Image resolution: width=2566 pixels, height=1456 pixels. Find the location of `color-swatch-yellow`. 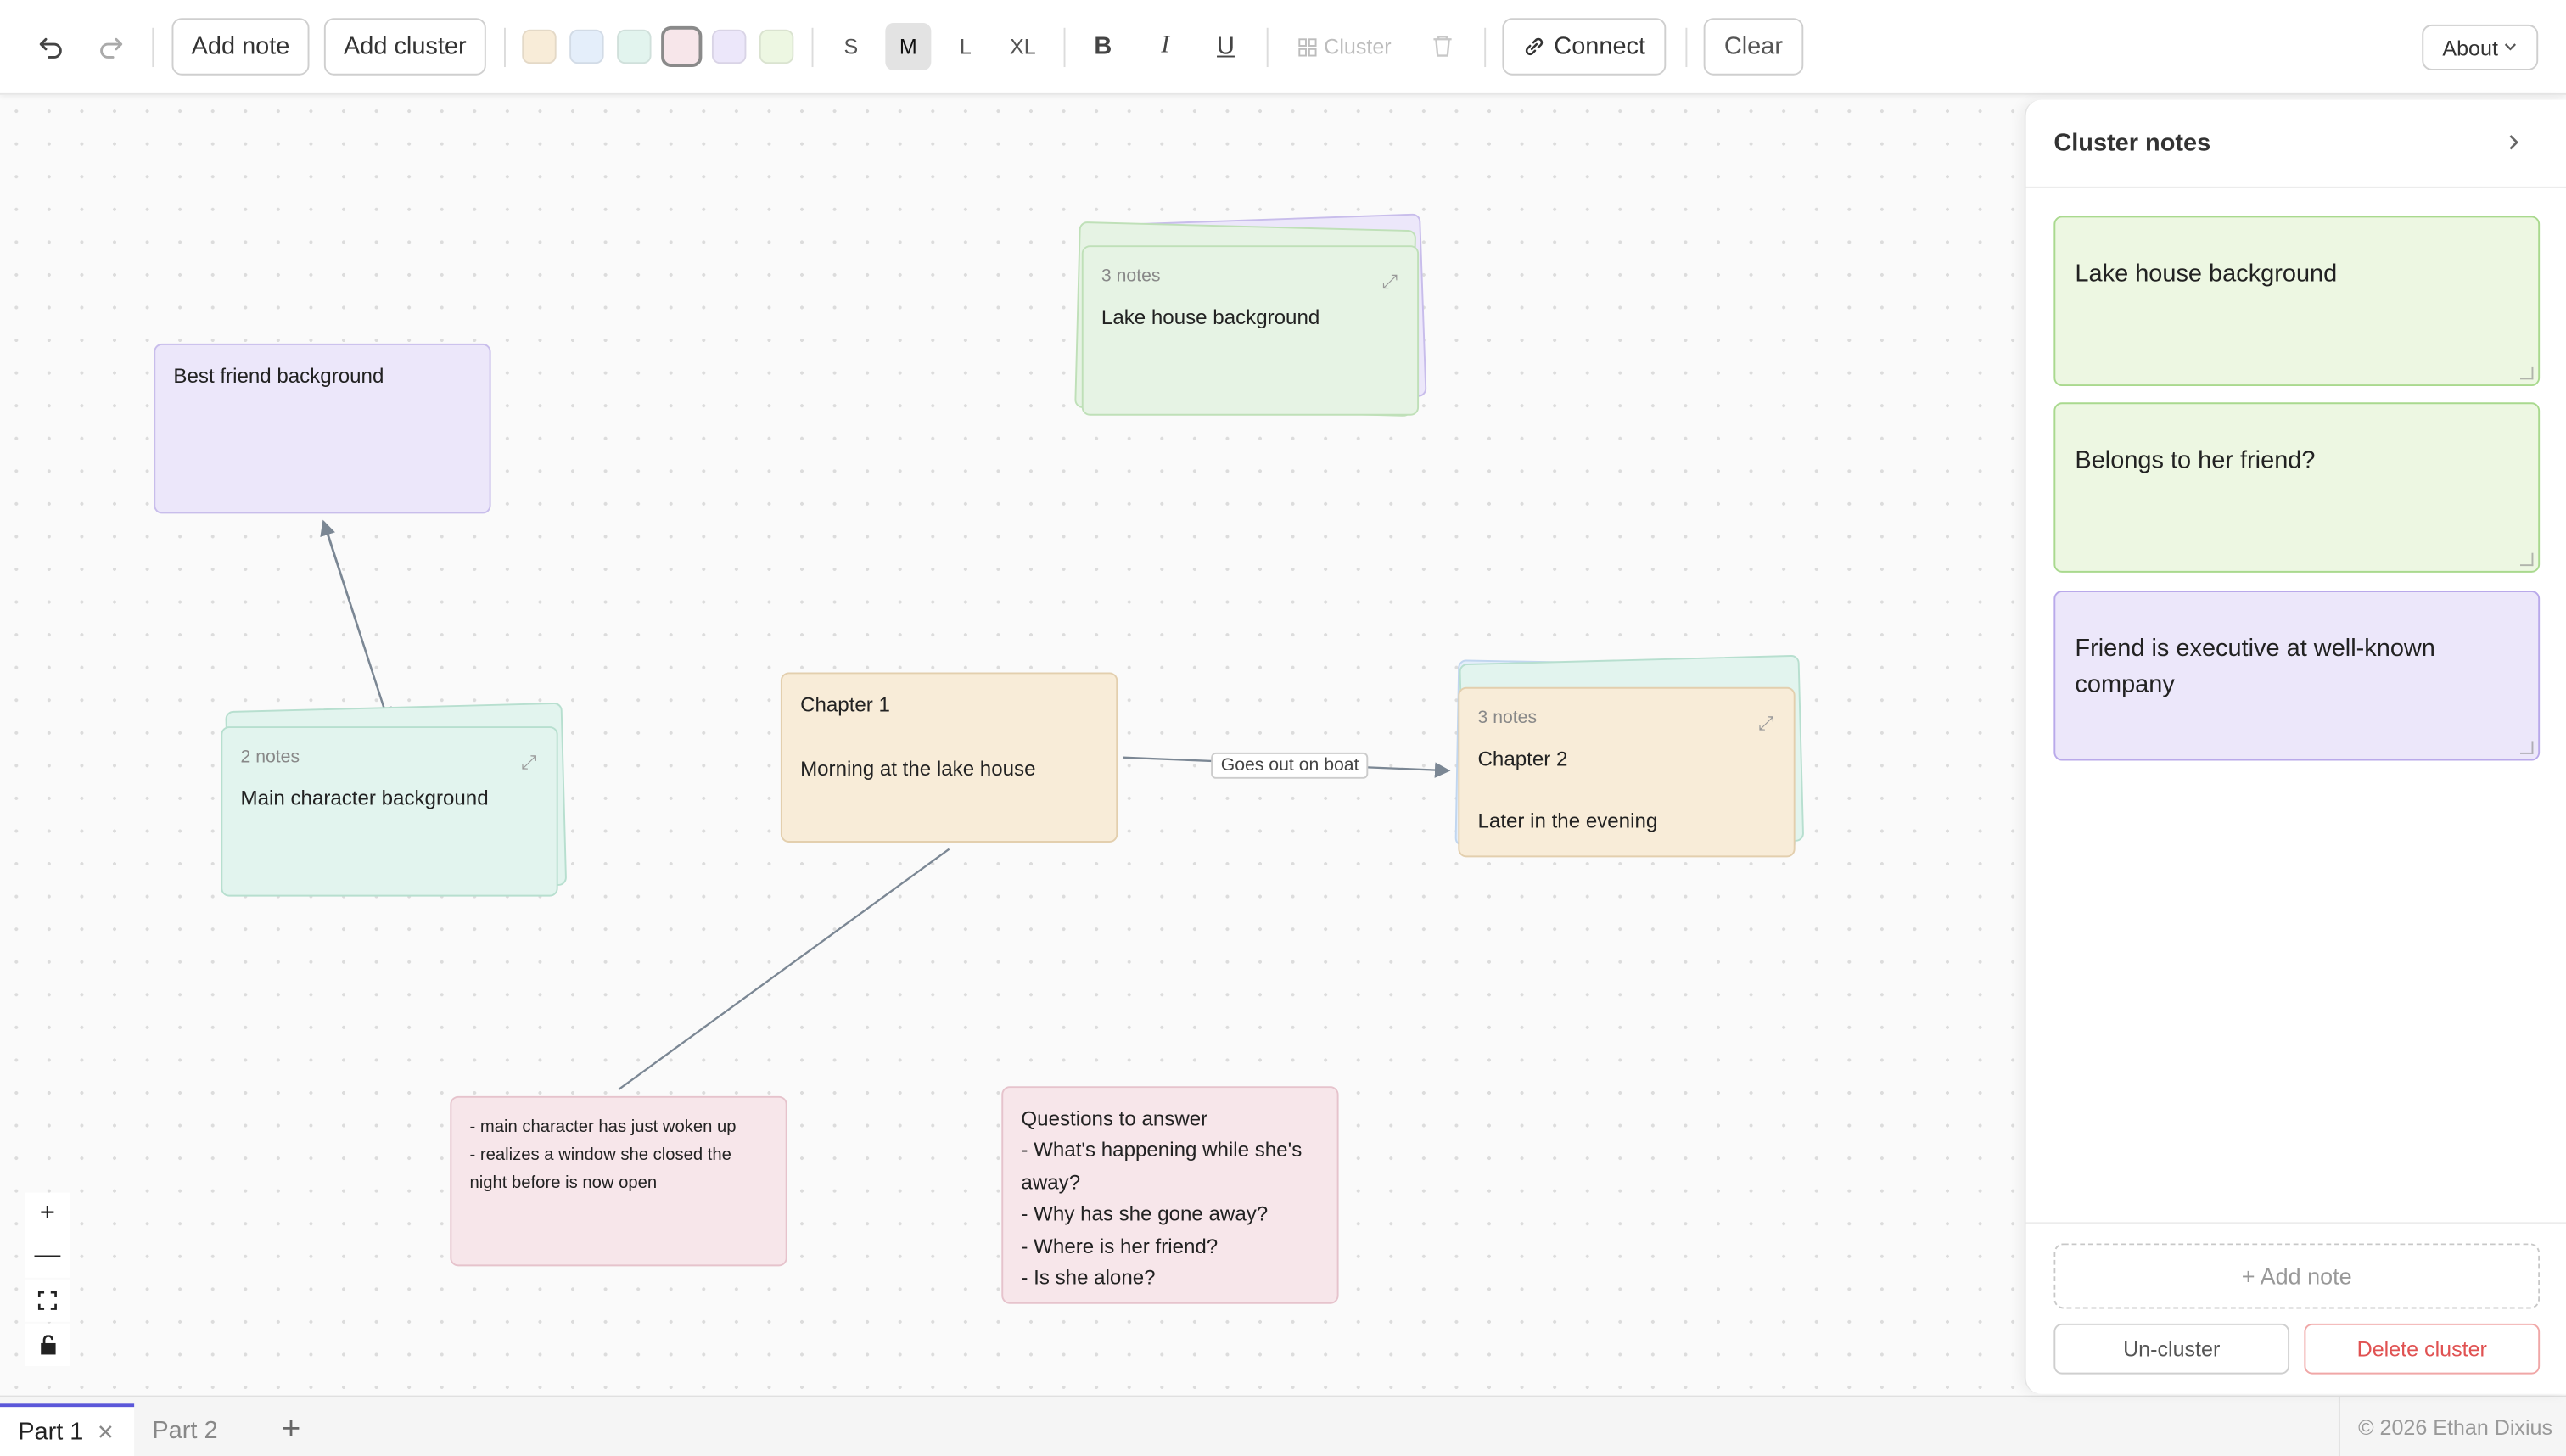

color-swatch-yellow is located at coordinates (539, 46).